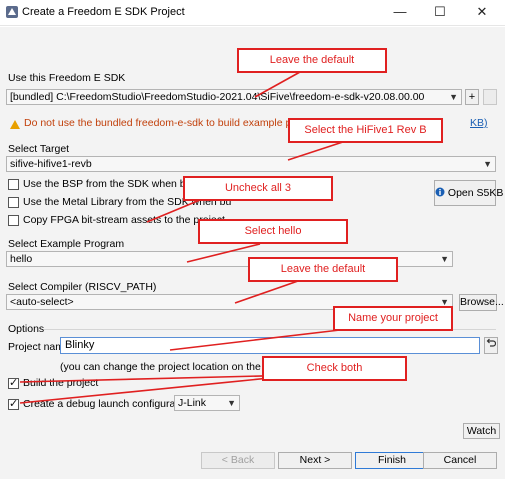 The height and width of the screenshot is (479, 505). I want to click on example-value: hello, so click(21, 259).